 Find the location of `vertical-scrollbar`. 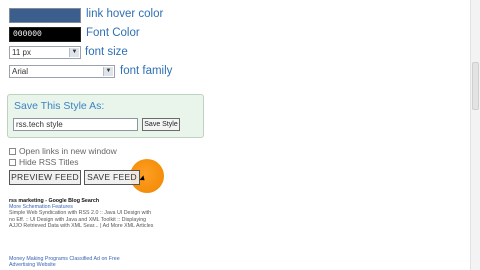

vertical-scrollbar is located at coordinates (475, 135).